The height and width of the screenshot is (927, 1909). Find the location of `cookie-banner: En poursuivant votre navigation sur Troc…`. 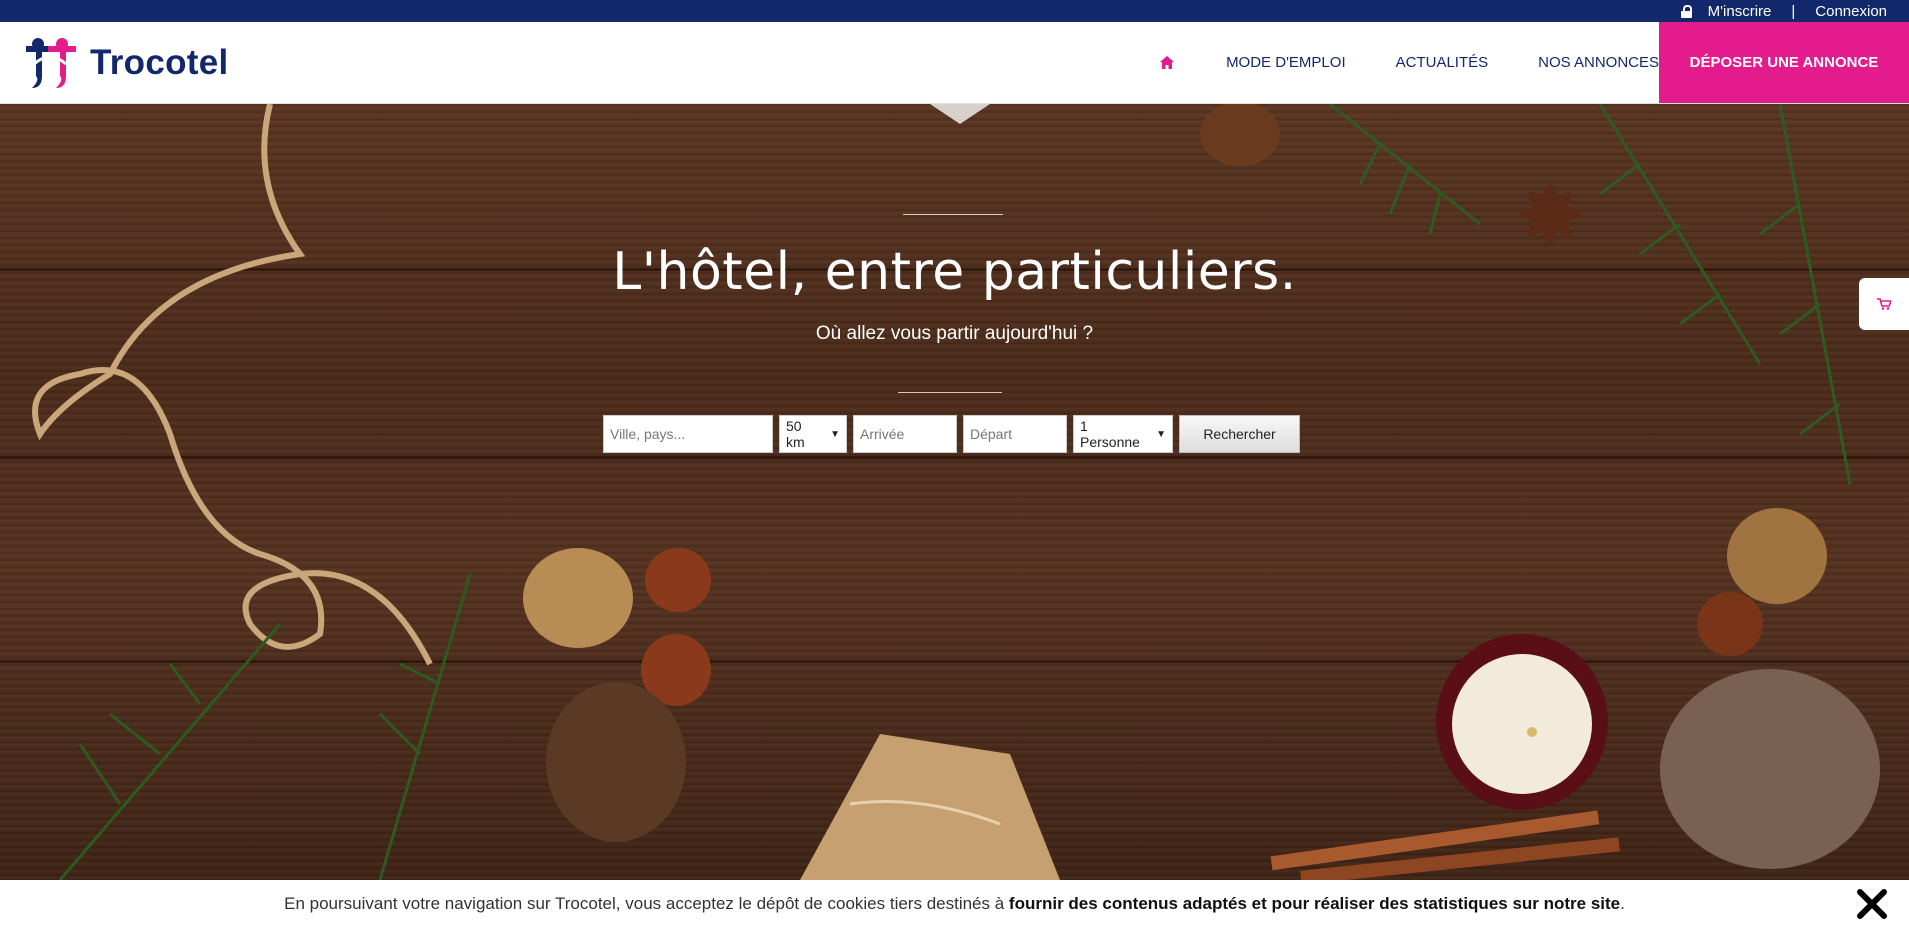

cookie-banner: En poursuivant votre navigation sur Troc… is located at coordinates (954, 903).